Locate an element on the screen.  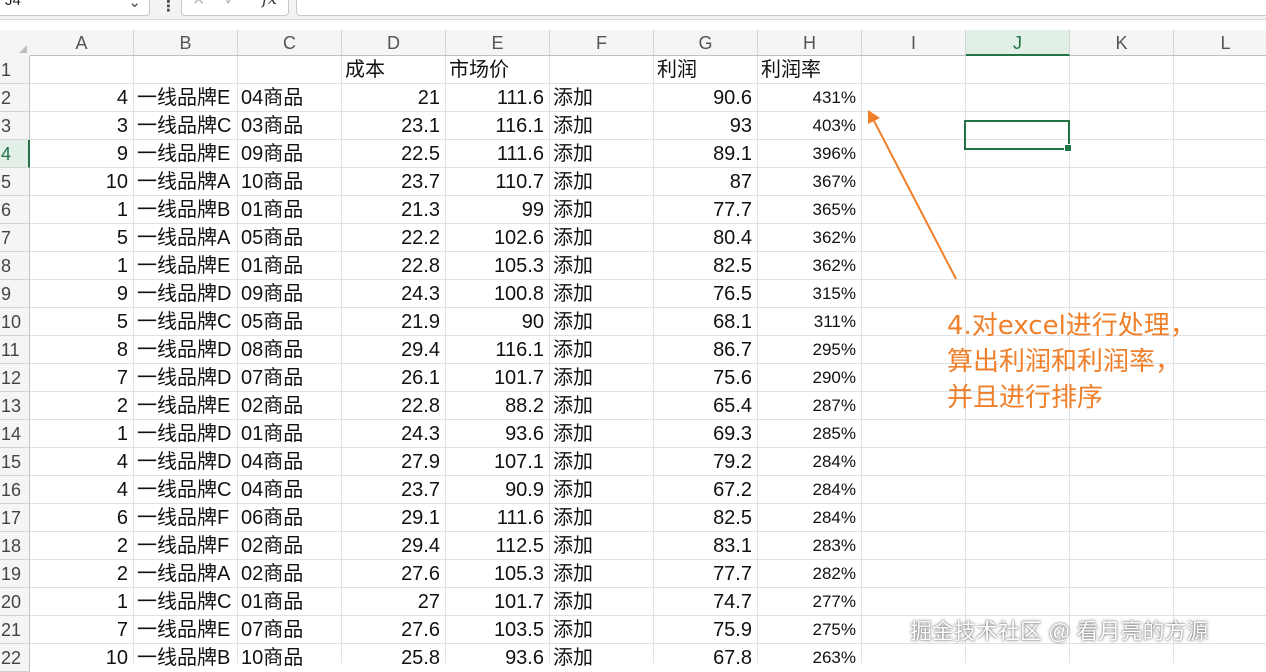
cell-d13: 22.8 is located at coordinates (391, 406).